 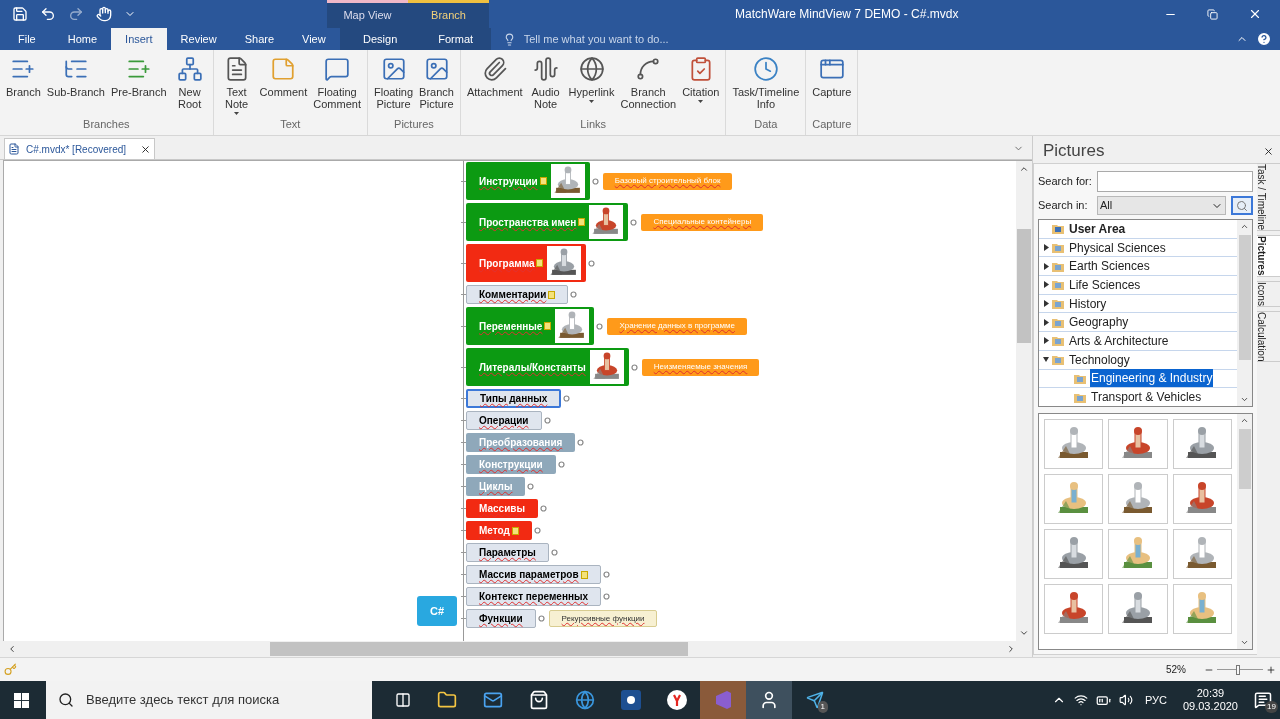 What do you see at coordinates (1175, 181) in the screenshot?
I see `search-field` at bounding box center [1175, 181].